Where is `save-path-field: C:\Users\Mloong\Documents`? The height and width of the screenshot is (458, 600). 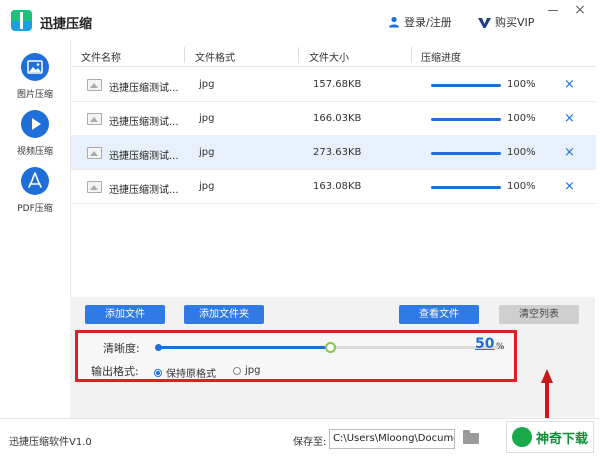
save-path-field: C:\Users\Mloong\Documents is located at coordinates (392, 439).